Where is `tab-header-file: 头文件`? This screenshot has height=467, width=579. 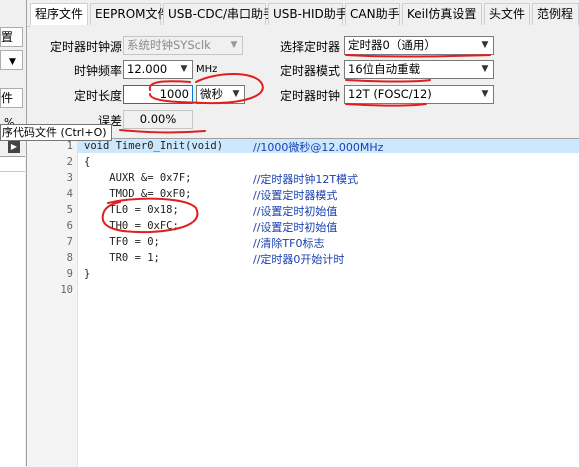 tab-header-file: 头文件 is located at coordinates (507, 14).